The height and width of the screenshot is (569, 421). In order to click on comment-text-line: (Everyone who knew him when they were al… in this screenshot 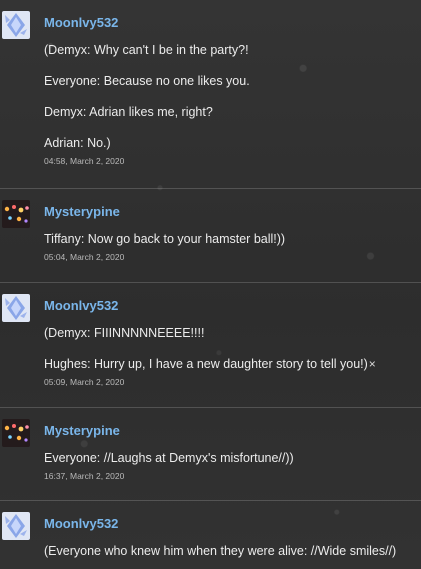, I will do `click(220, 551)`.